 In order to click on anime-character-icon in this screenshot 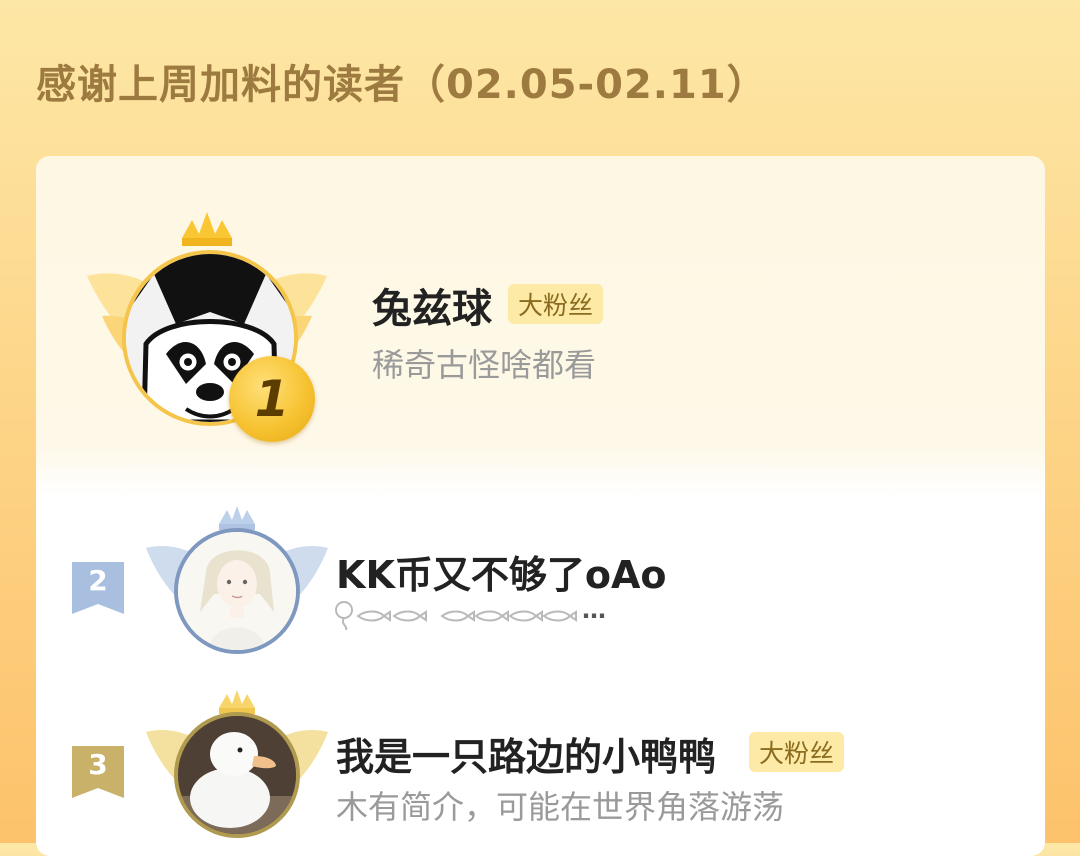, I will do `click(237, 591)`.